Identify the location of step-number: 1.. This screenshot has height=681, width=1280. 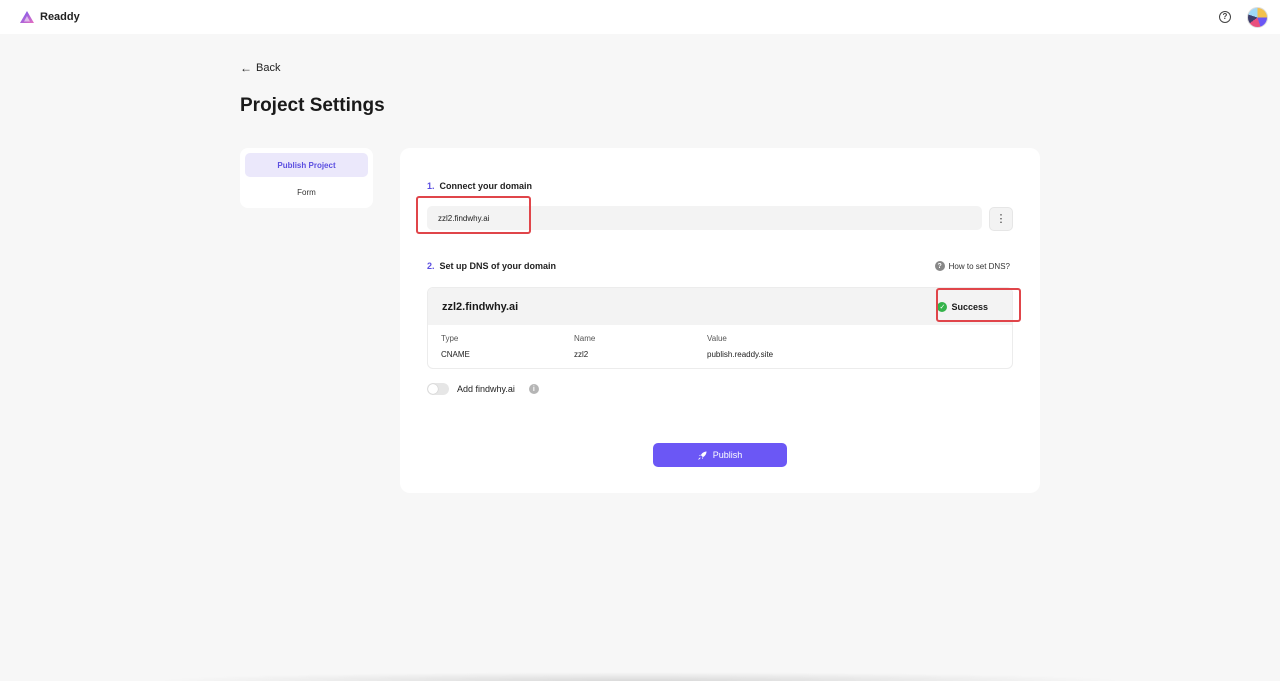
(431, 186).